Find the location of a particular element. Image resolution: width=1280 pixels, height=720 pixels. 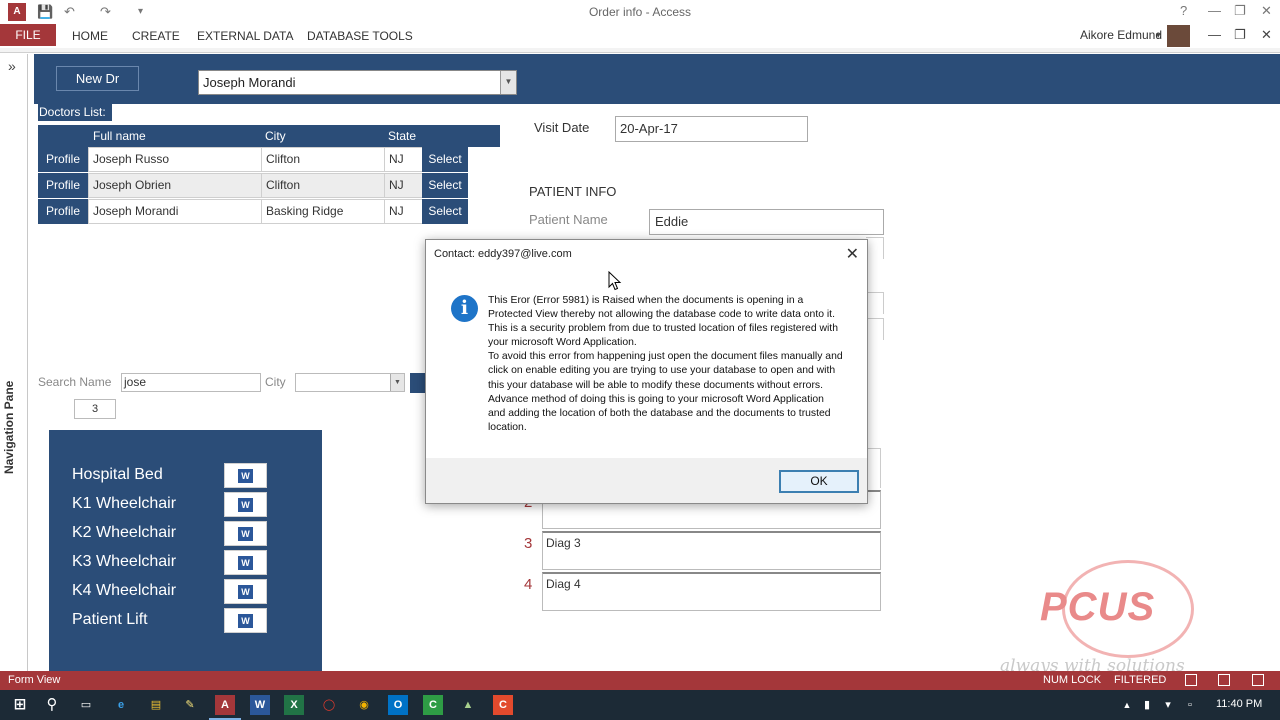

avatar is located at coordinates (1178, 36).